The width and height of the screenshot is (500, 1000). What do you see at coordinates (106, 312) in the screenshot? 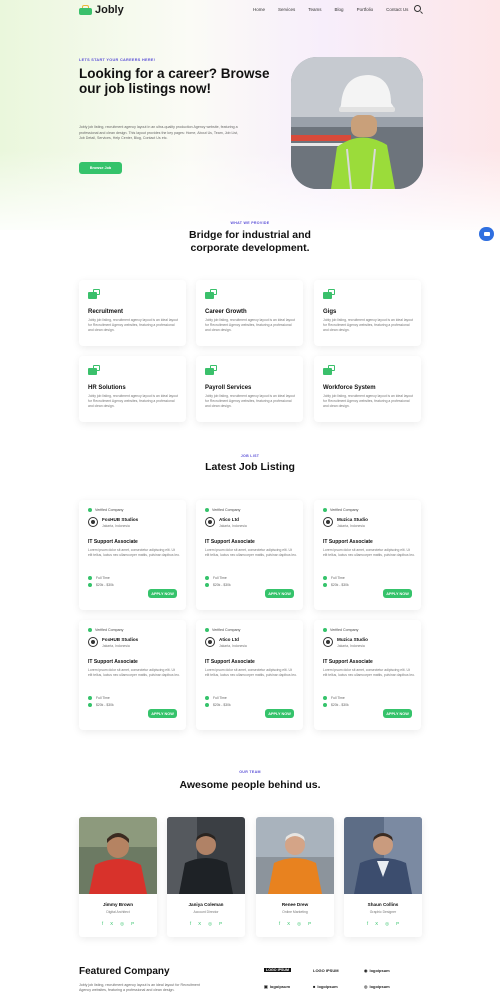
I see `service-title: Recruitment` at bounding box center [106, 312].